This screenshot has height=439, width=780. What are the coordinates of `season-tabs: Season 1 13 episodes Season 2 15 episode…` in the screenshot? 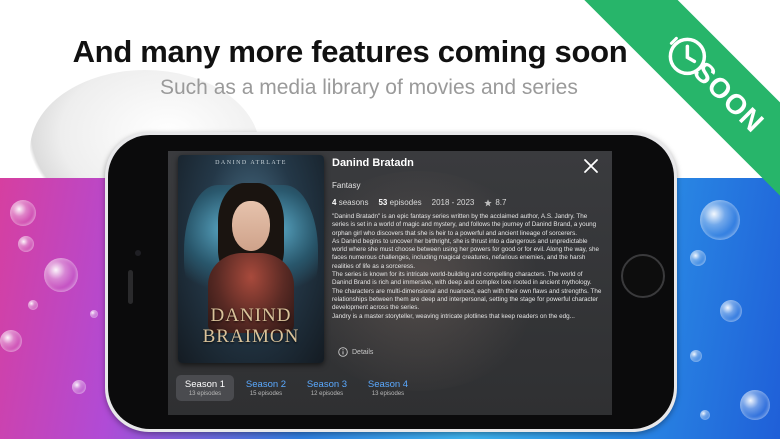 It's located at (296, 388).